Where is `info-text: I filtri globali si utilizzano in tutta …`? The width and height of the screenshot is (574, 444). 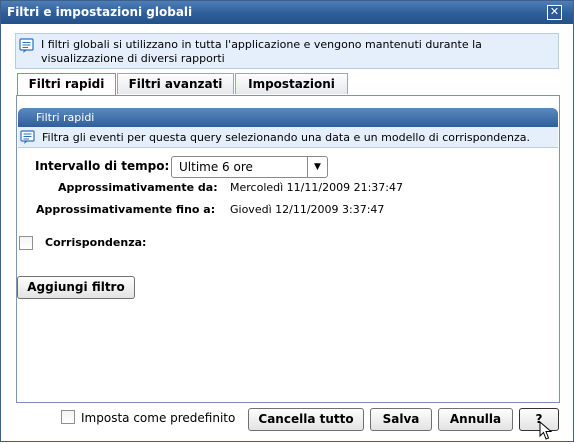 info-text: I filtri globali si utilizzano in tutta … is located at coordinates (261, 51).